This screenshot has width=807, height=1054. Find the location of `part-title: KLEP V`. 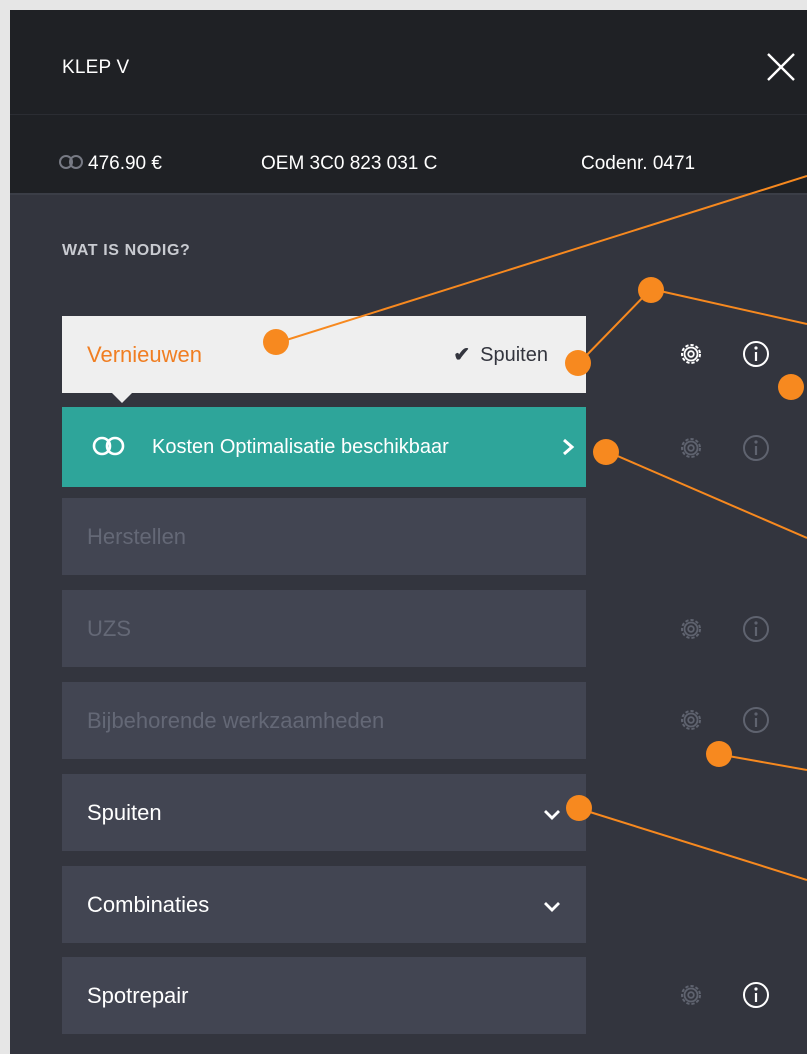

part-title: KLEP V is located at coordinates (96, 67).